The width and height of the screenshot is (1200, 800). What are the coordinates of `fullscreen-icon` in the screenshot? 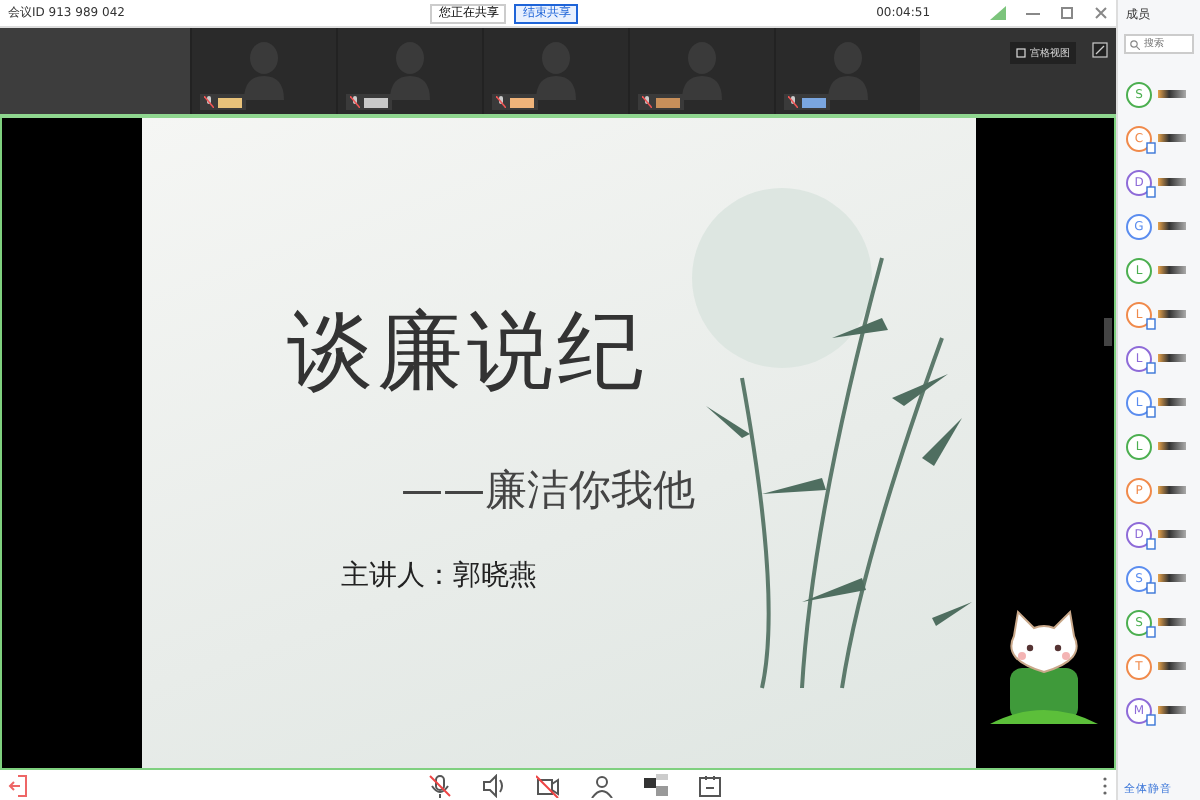 It's located at (1100, 50).